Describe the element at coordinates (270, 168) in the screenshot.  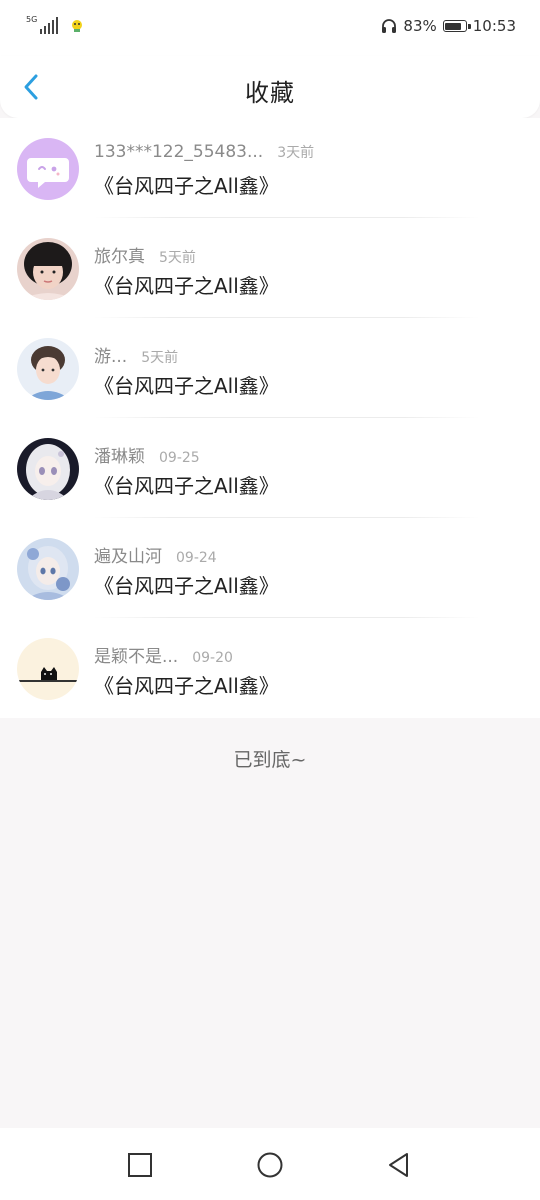
I see `list-item: 133***122_55483... 3天前 《台风四子之All鑫》` at that location.